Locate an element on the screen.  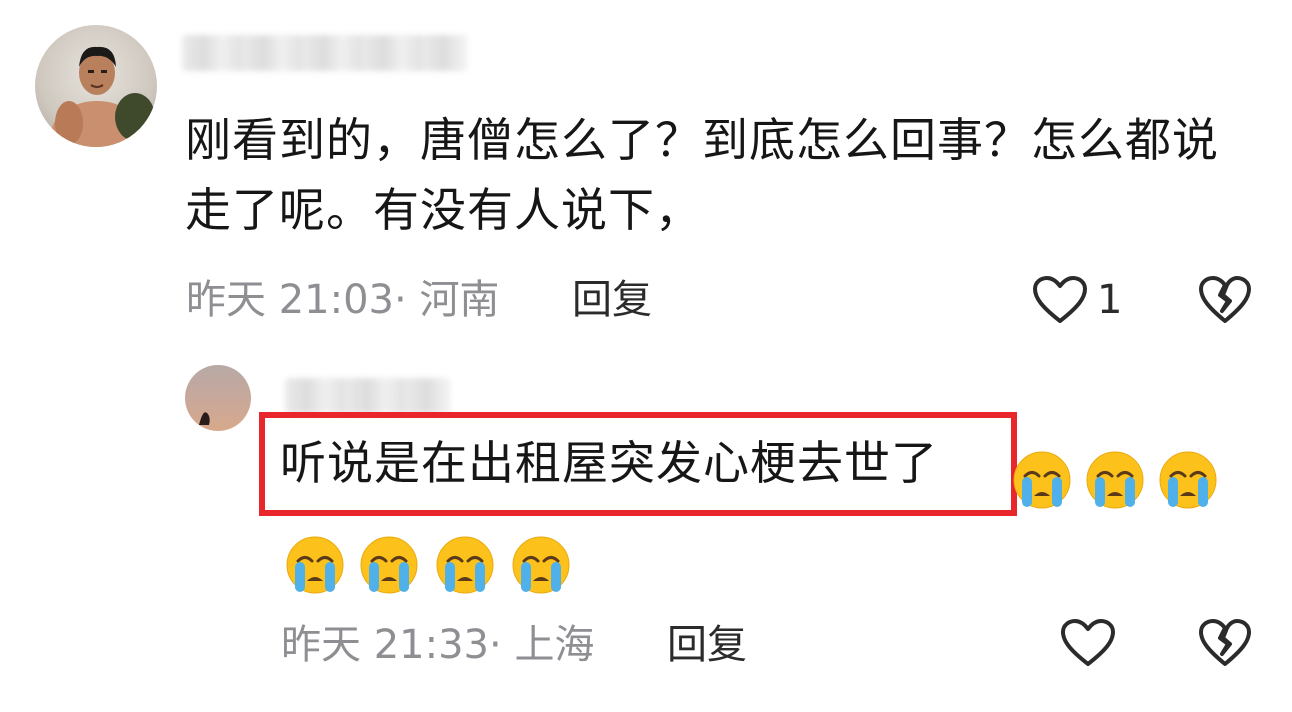
comment-location: 上海 is located at coordinates (554, 645).